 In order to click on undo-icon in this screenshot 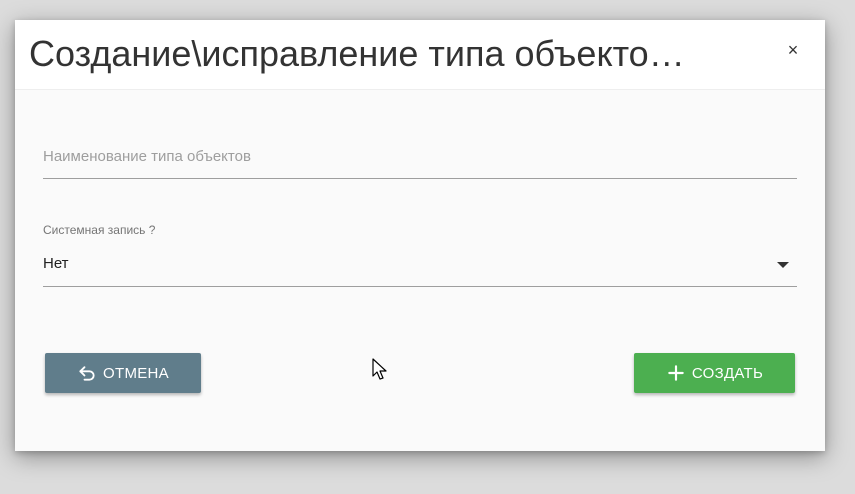, I will do `click(87, 373)`.